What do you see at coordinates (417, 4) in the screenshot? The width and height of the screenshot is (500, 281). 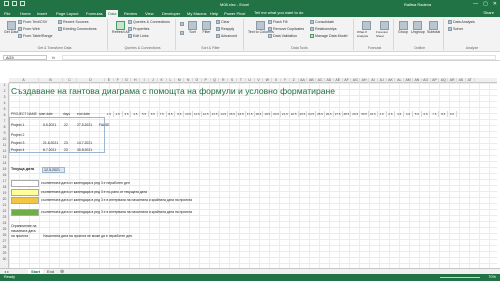 I see `user-name: Ralitsa Radeva` at bounding box center [417, 4].